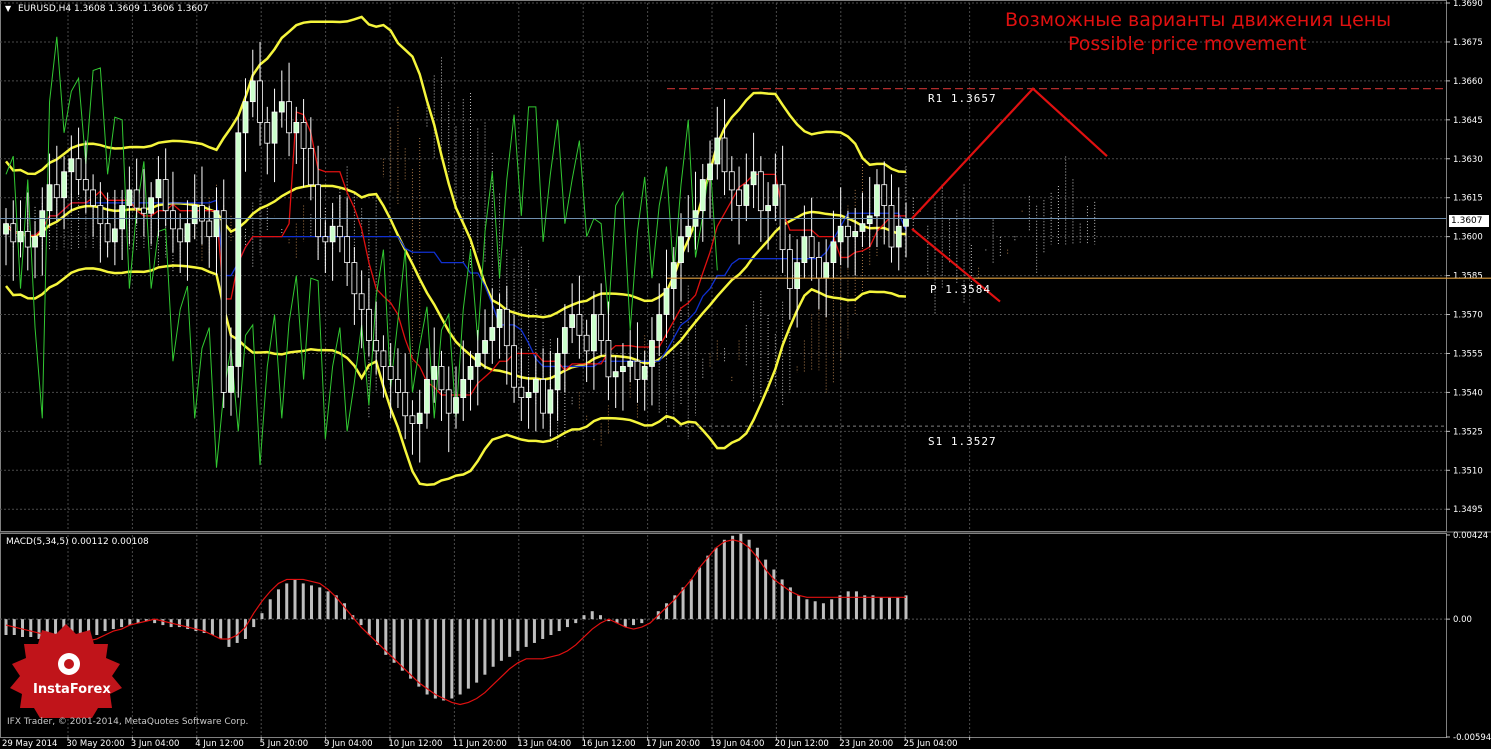 The image size is (1491, 749). I want to click on y-tick-label: 1.3630, so click(1468, 160).